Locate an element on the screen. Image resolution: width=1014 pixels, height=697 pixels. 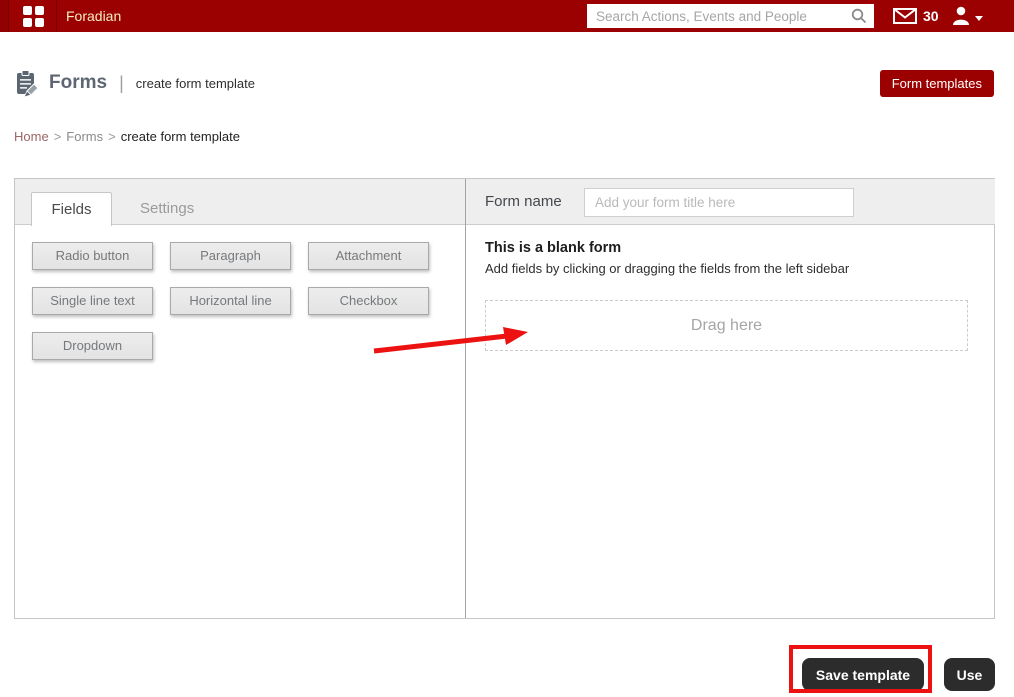
breadcrumb-forms: Forms is located at coordinates (84, 136).